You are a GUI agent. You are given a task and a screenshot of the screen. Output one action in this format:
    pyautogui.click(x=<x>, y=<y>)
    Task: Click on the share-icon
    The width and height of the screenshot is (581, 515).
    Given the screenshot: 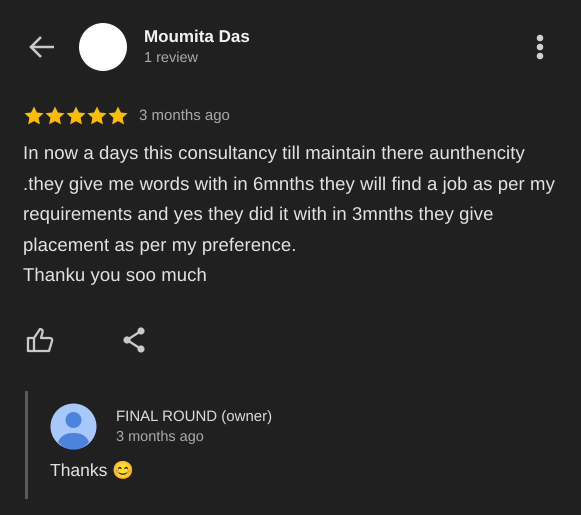 What is the action you would take?
    pyautogui.click(x=134, y=339)
    